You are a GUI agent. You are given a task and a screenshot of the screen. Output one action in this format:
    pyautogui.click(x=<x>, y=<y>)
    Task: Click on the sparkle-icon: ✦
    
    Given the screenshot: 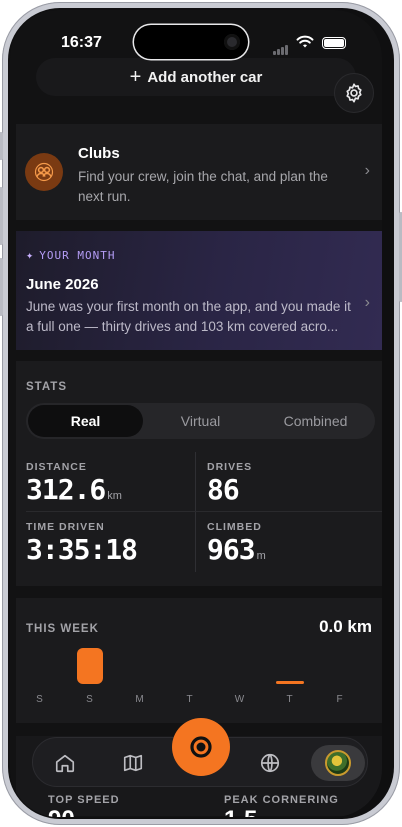 What is the action you would take?
    pyautogui.click(x=30, y=255)
    